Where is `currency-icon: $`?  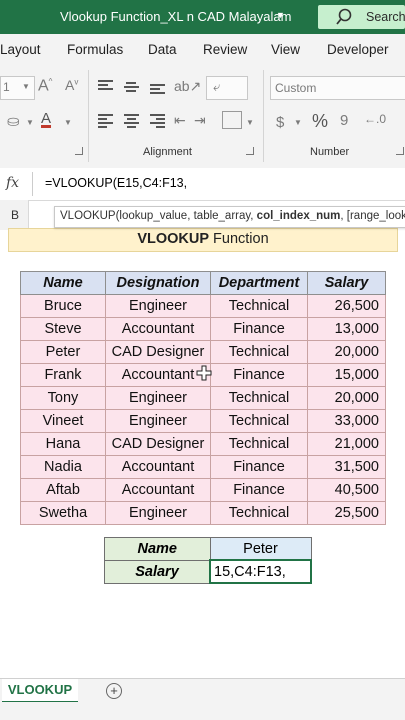
currency-icon: $ is located at coordinates (280, 122).